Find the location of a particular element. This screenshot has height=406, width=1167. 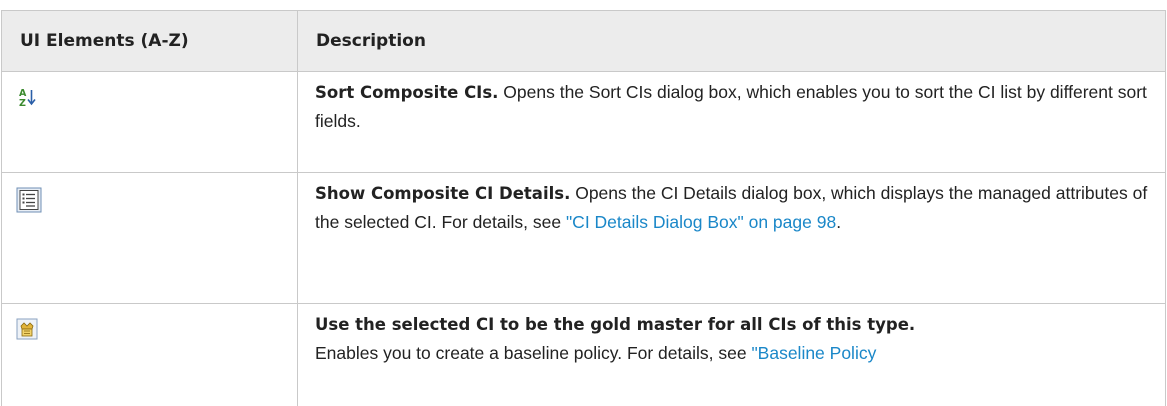

header-description: Description is located at coordinates (731, 41).